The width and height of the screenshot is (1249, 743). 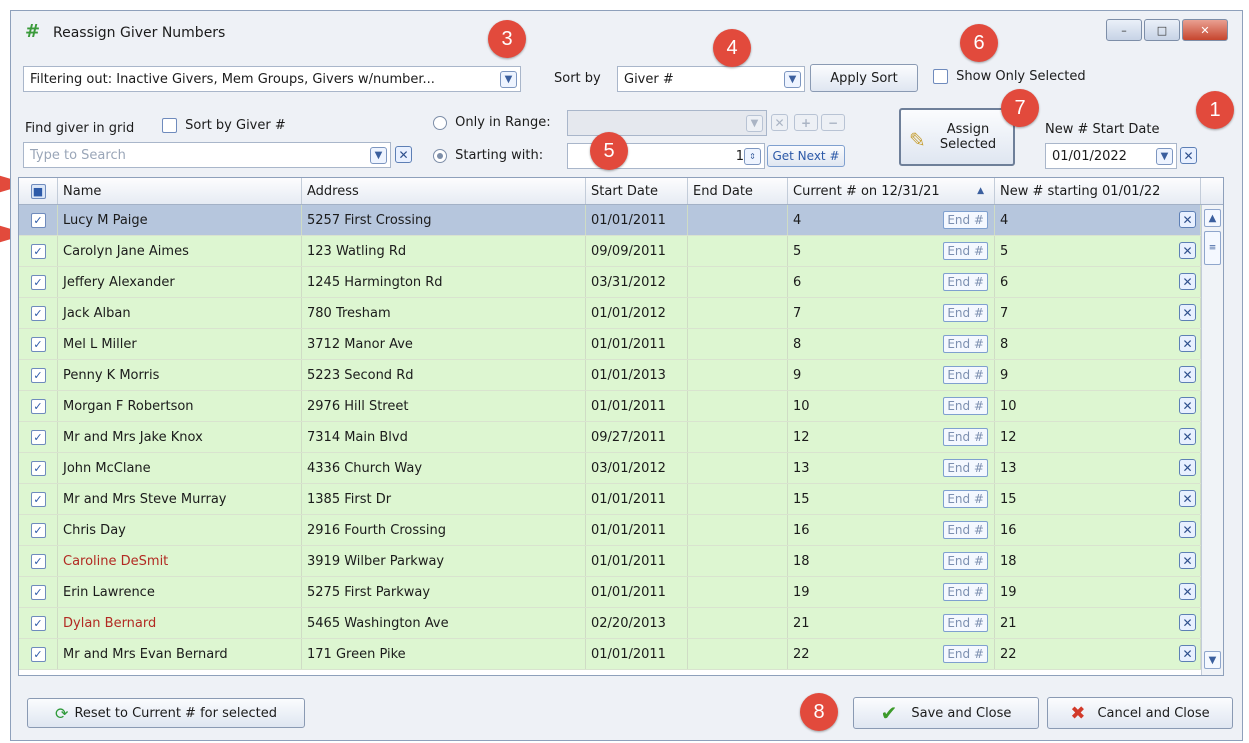 What do you see at coordinates (1140, 713) in the screenshot?
I see `cancel-and-close-button: ✖ Cancel and Close` at bounding box center [1140, 713].